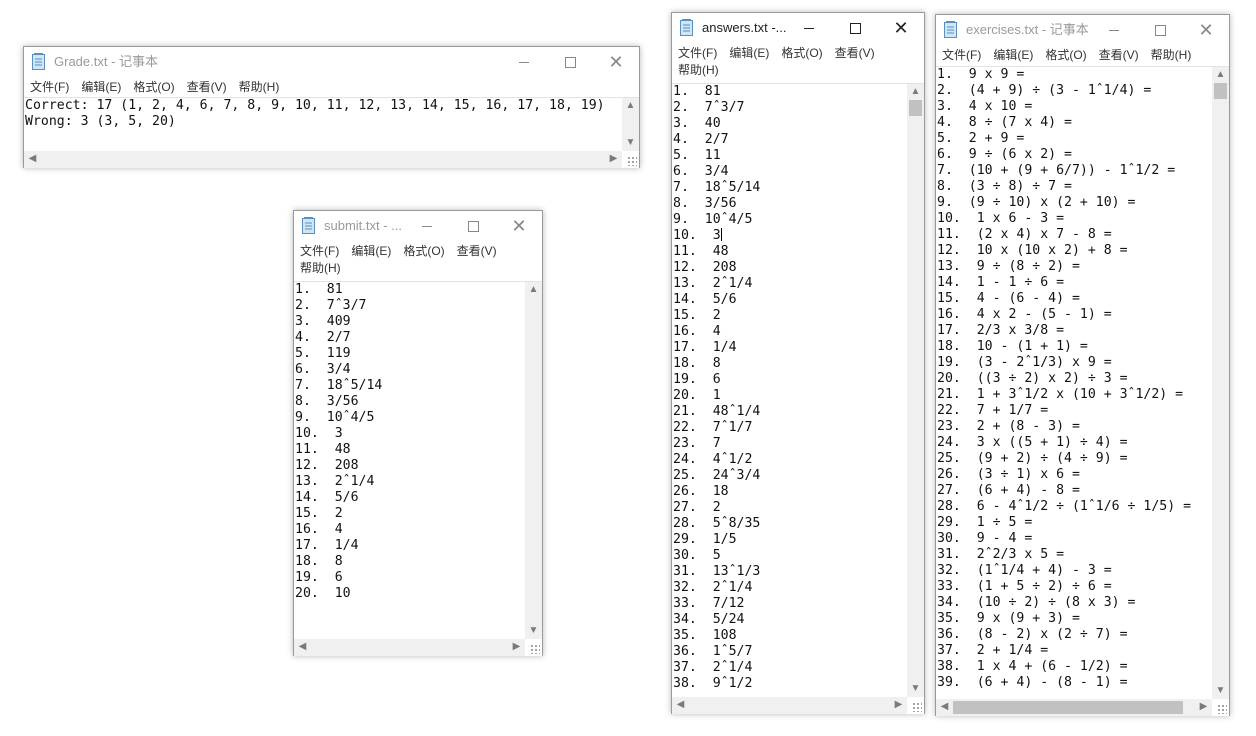 This screenshot has height=736, width=1256. I want to click on maximize-icon, so click(855, 28).